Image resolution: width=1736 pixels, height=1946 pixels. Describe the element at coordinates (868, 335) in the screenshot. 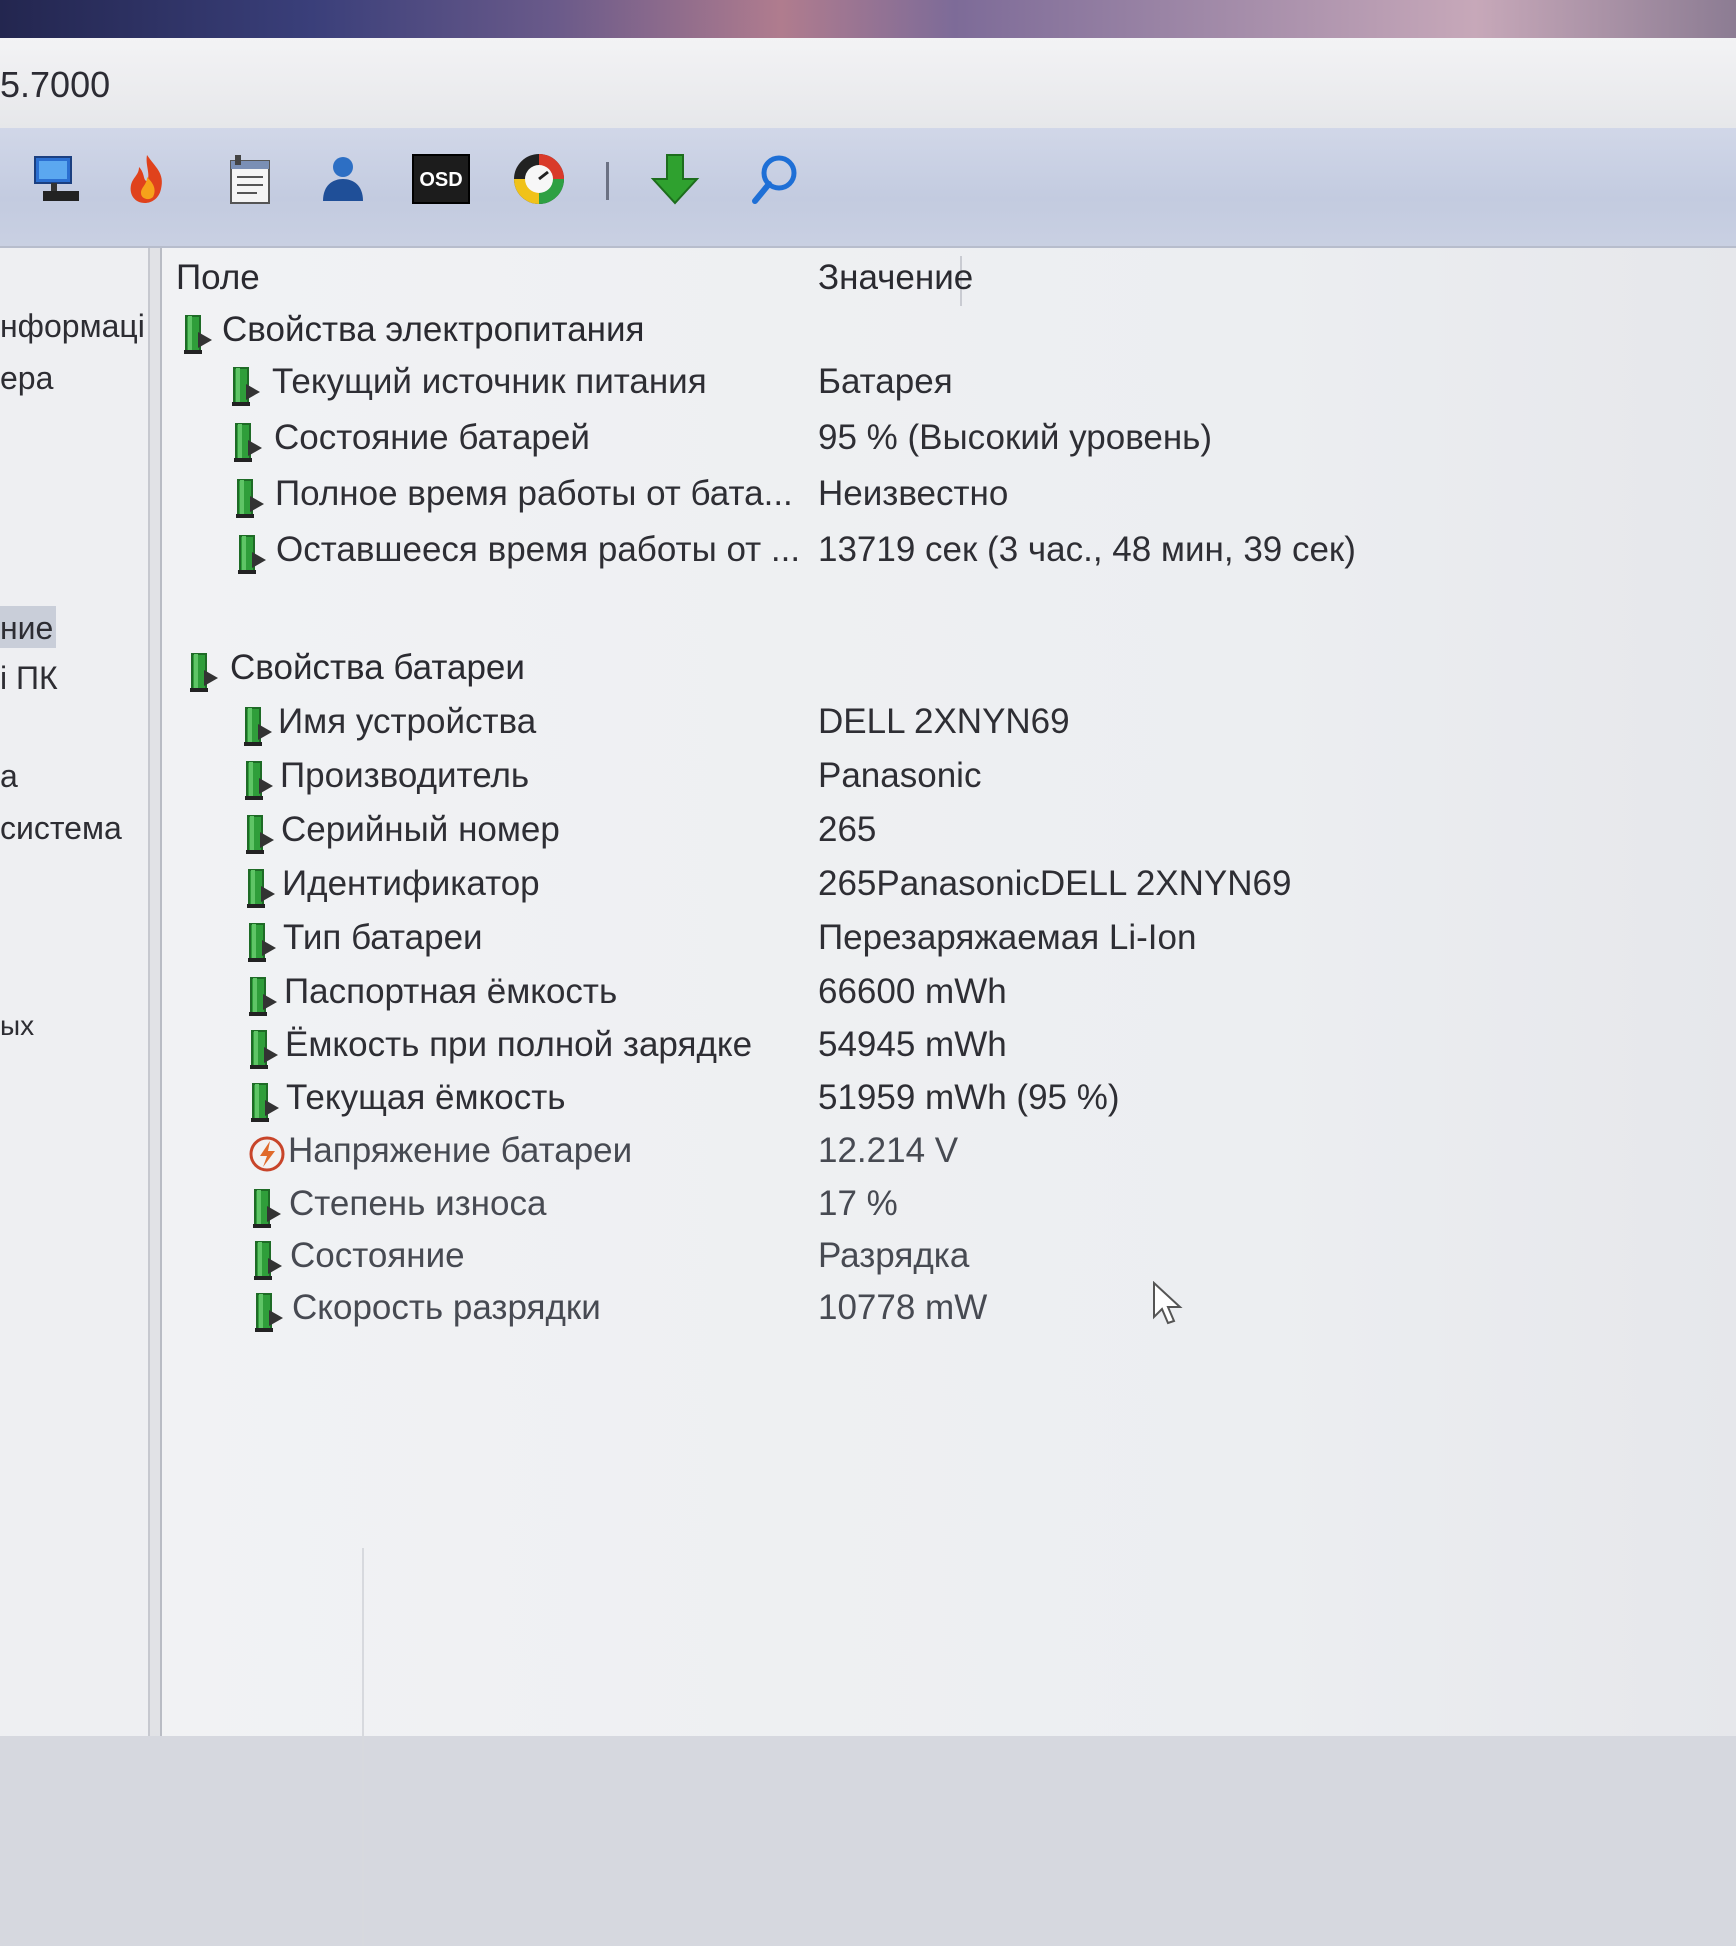

I see `group-row: Свойства электропитания` at that location.